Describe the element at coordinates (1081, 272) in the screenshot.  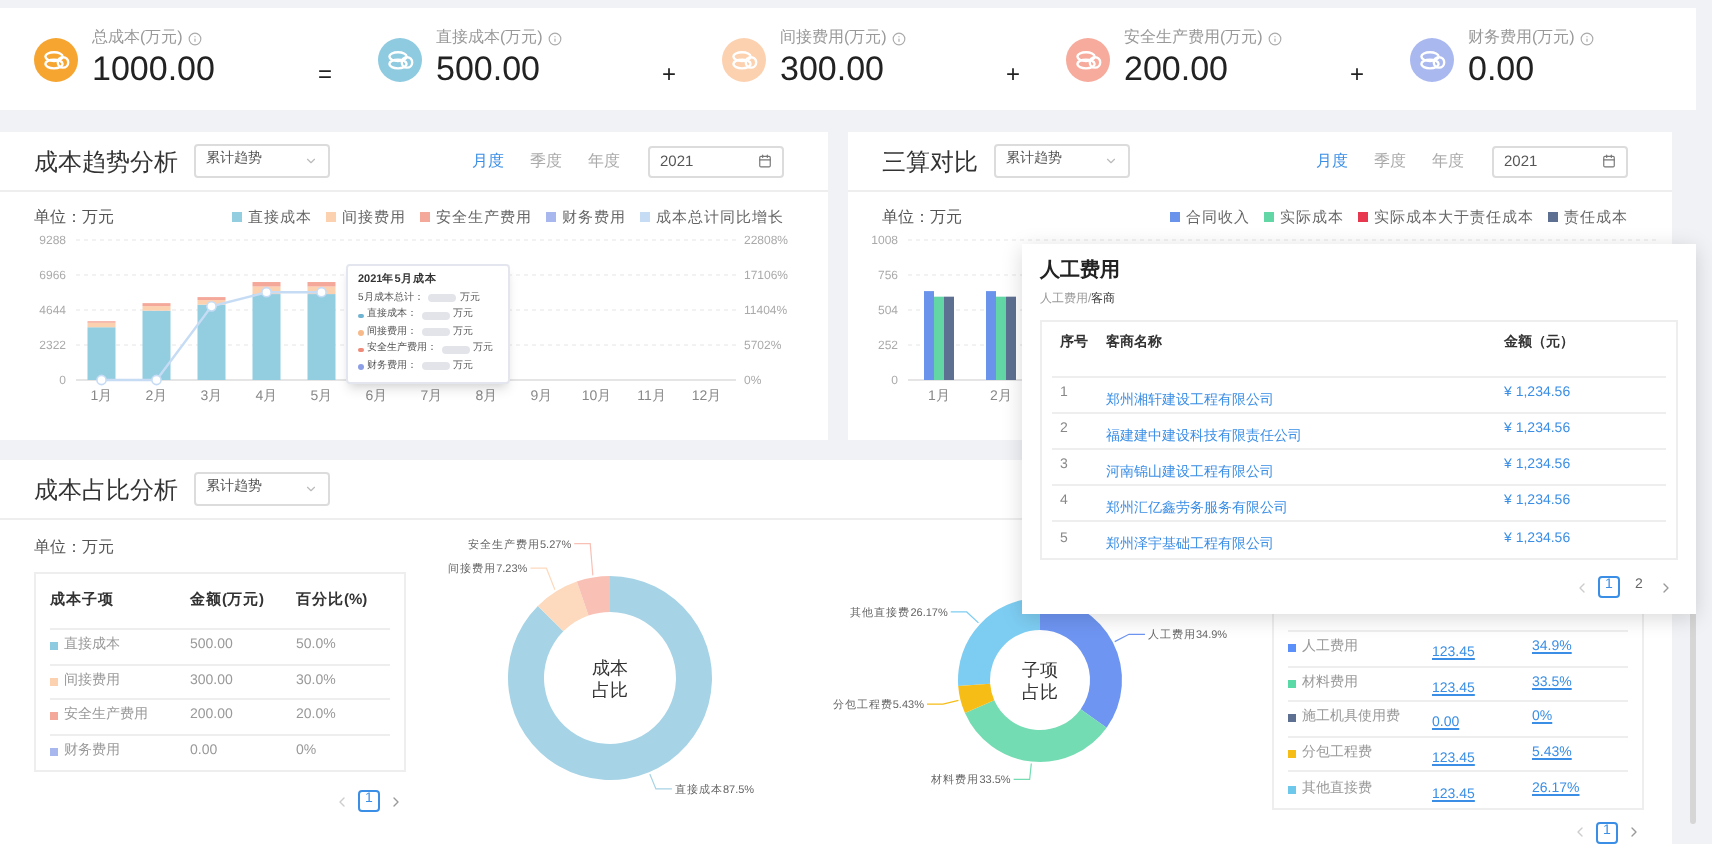
I see `popup-title: 人工费用` at that location.